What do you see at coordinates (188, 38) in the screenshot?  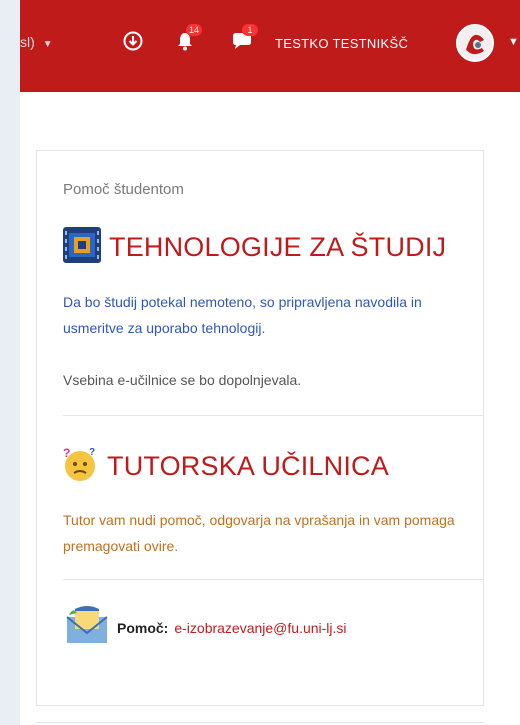 I see `notifications-bell-icon: 14` at bounding box center [188, 38].